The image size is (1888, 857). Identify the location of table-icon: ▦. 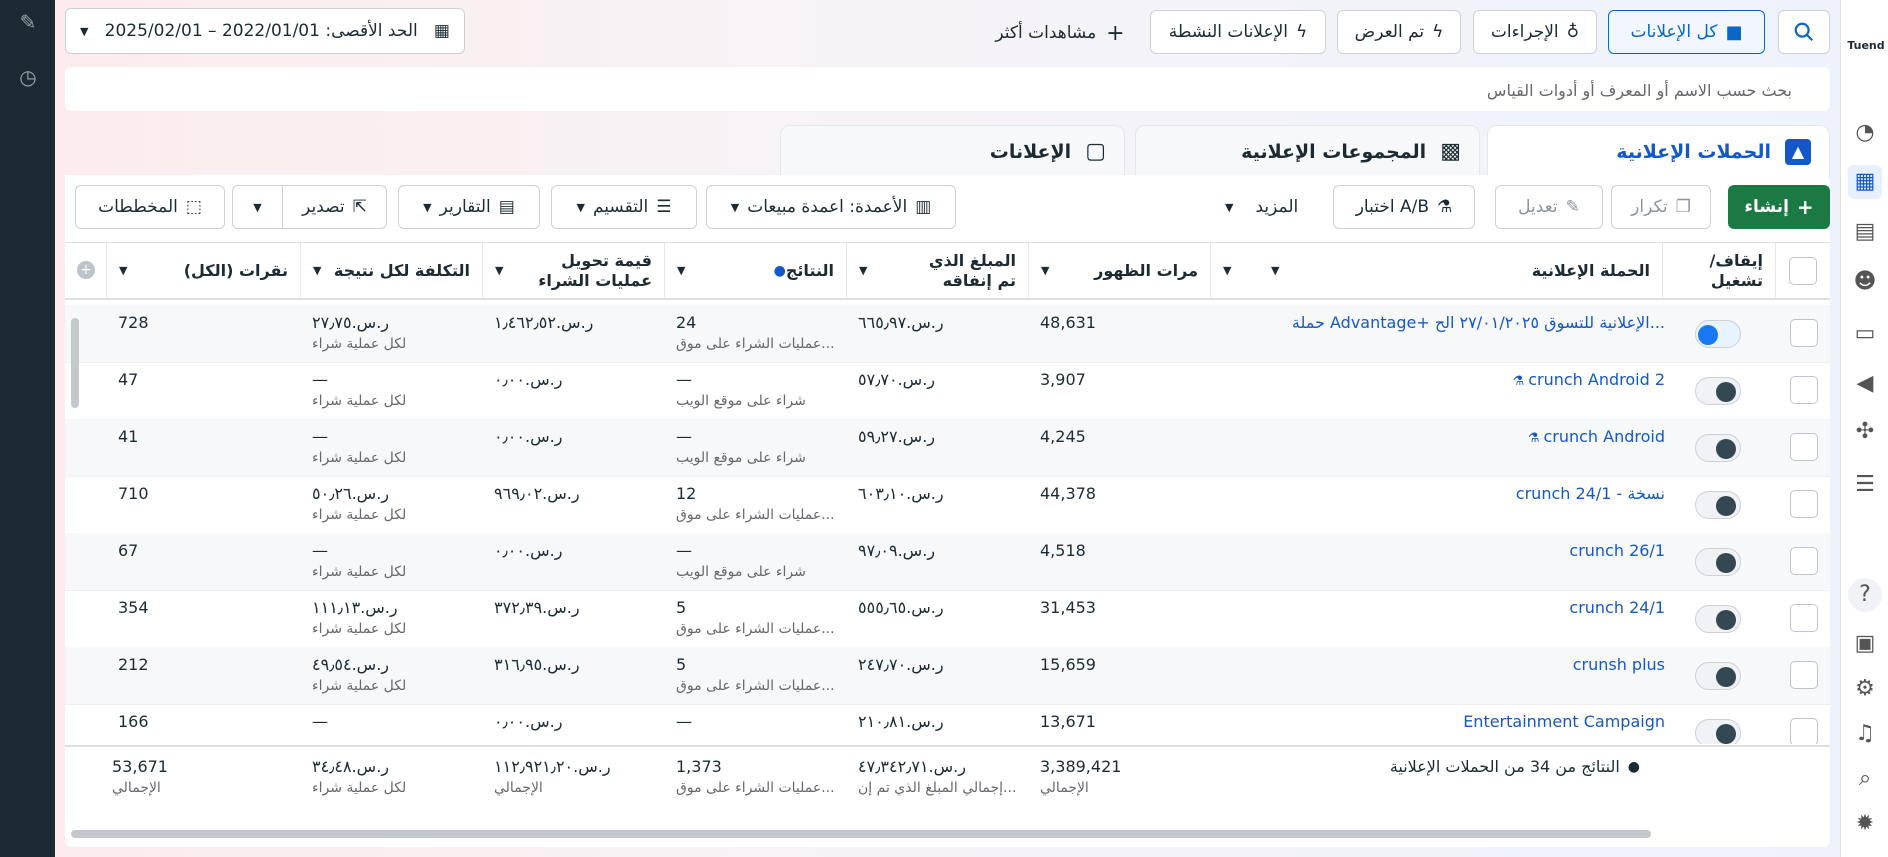
(1865, 182).